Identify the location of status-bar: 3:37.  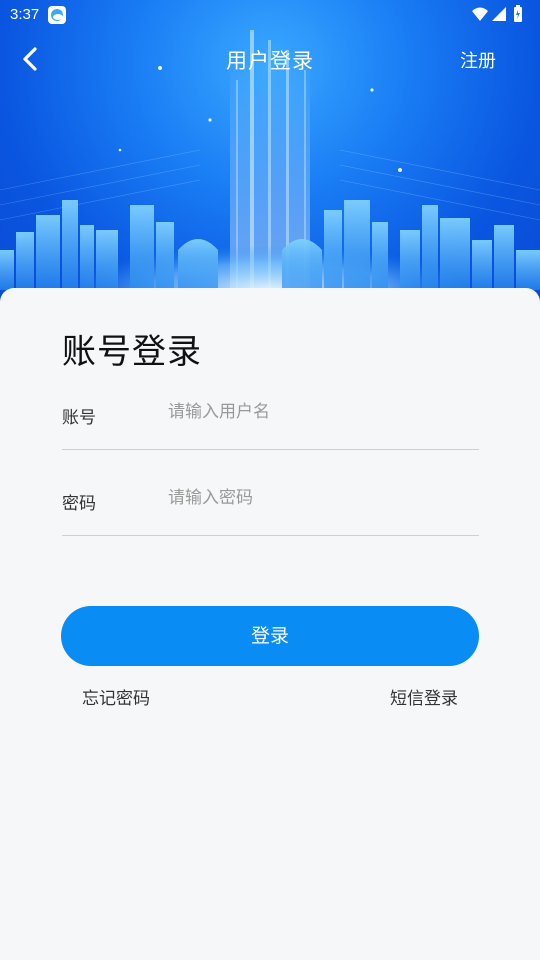
(270, 15).